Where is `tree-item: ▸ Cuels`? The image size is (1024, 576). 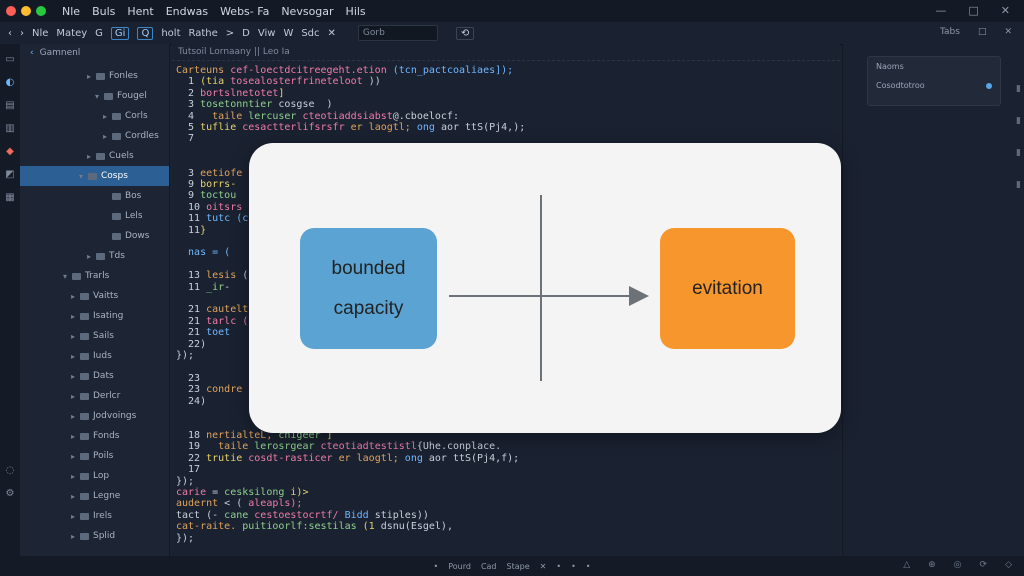
tree-item: ▸ Cuels is located at coordinates (94, 156).